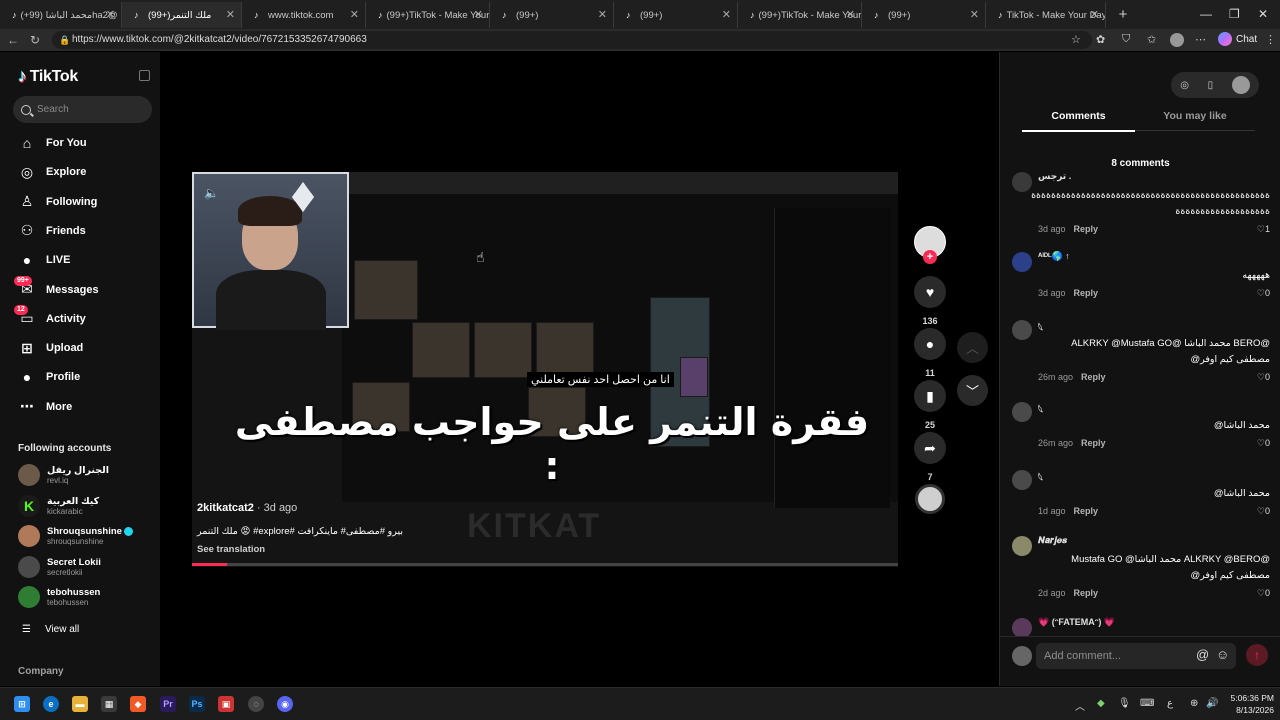  What do you see at coordinates (1206, 14) in the screenshot?
I see `minimize-icon: —` at bounding box center [1206, 14].